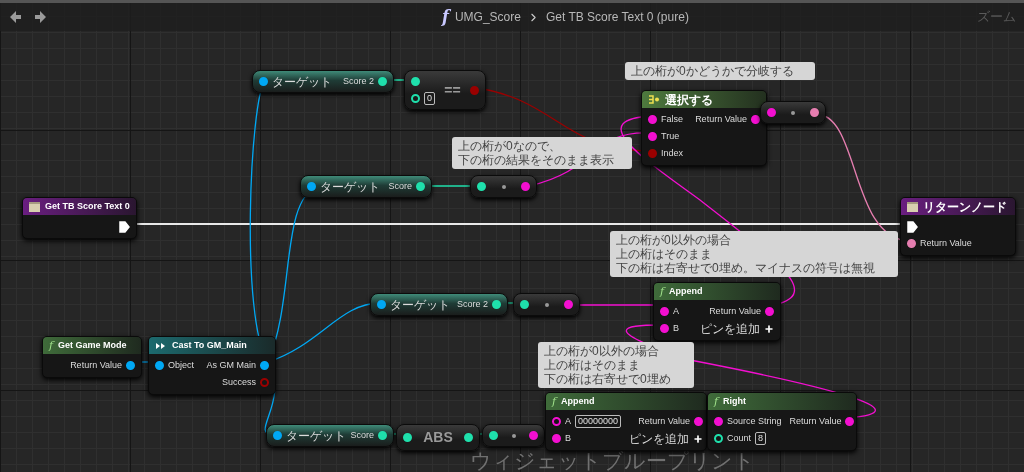 Image resolution: width=1024 pixels, height=472 pixels. What do you see at coordinates (672, 153) in the screenshot?
I see `pin-label: Index` at bounding box center [672, 153].